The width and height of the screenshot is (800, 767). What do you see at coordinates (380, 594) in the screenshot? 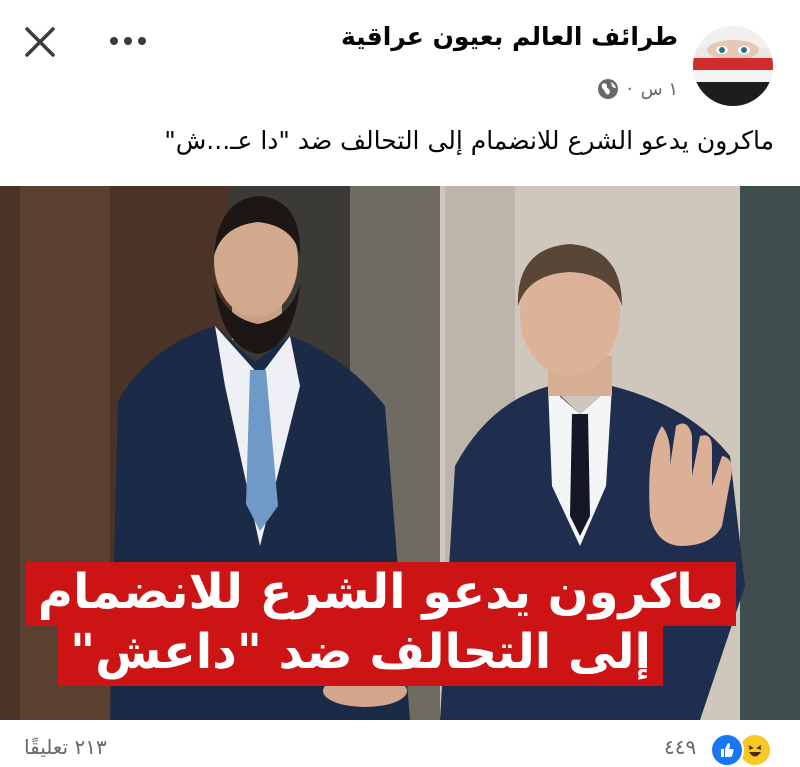
I see `image-banner-line1: ماكرون يدعو الشرع للانضمام` at bounding box center [380, 594].